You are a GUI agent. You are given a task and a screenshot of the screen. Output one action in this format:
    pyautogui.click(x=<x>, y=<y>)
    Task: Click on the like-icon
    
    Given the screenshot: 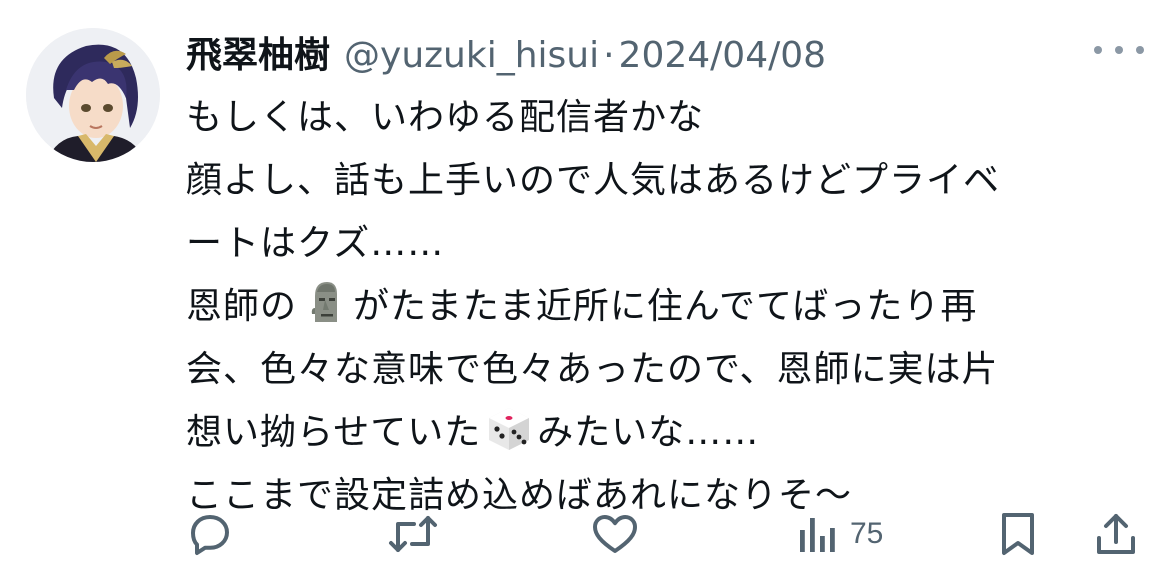 What is the action you would take?
    pyautogui.click(x=615, y=534)
    